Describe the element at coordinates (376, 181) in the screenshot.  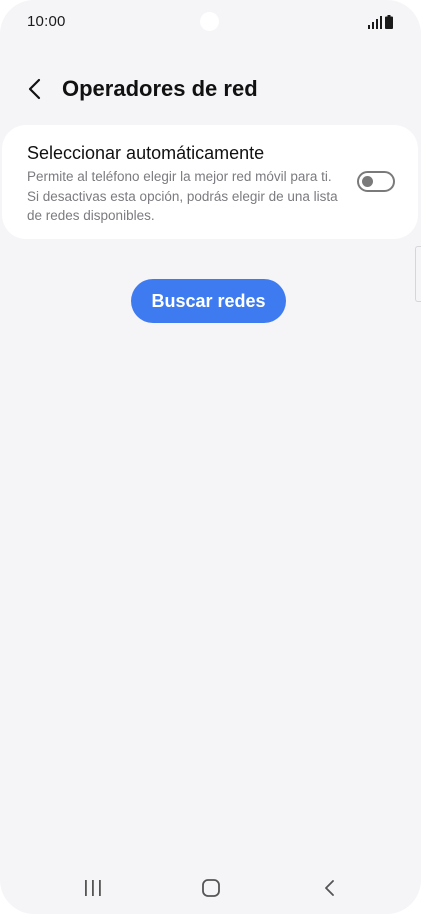
I see `auto-select-toggle` at that location.